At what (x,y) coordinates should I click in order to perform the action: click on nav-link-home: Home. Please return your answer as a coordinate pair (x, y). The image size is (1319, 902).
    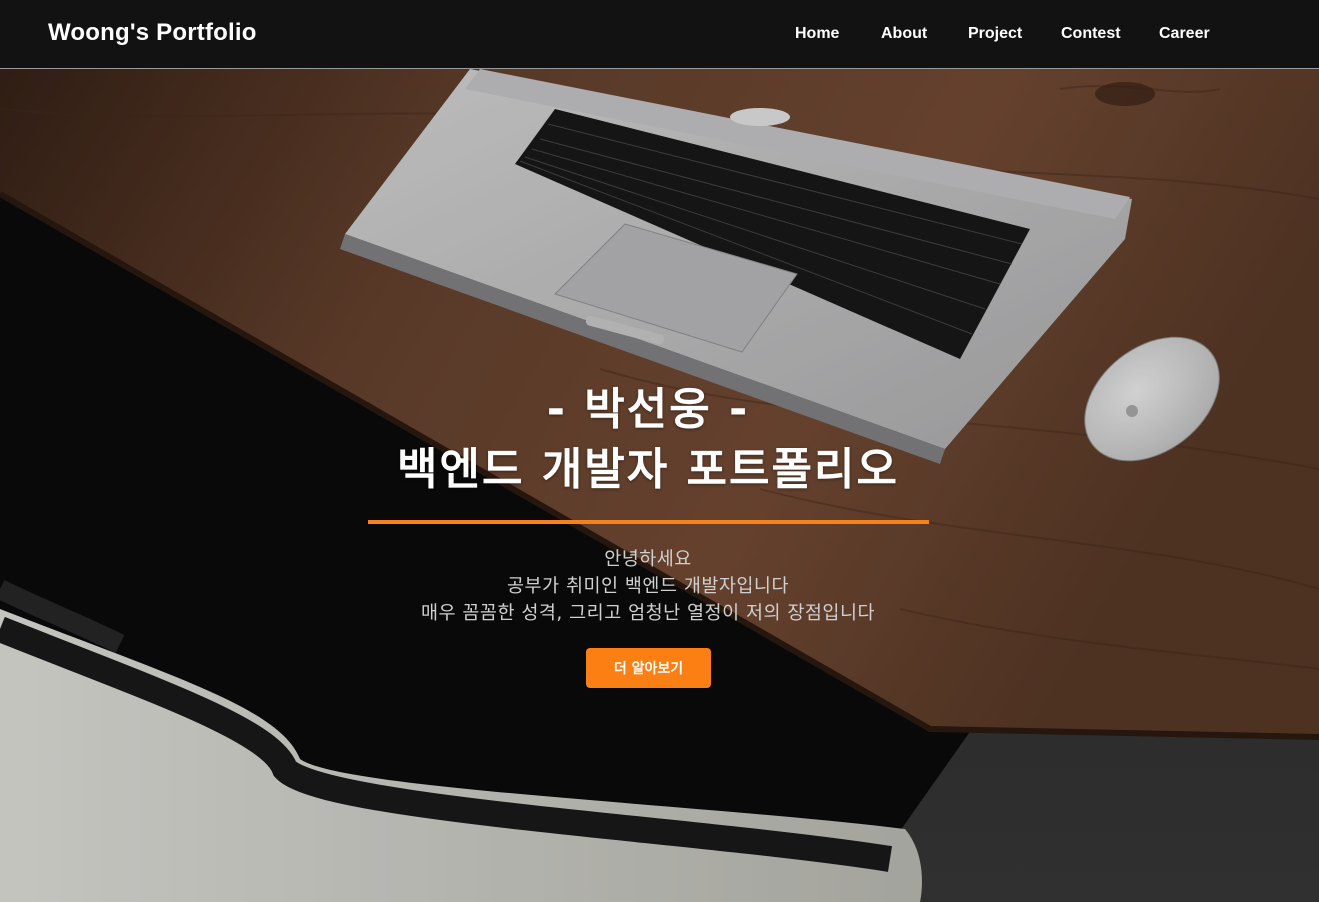
    Looking at the image, I should click on (838, 34).